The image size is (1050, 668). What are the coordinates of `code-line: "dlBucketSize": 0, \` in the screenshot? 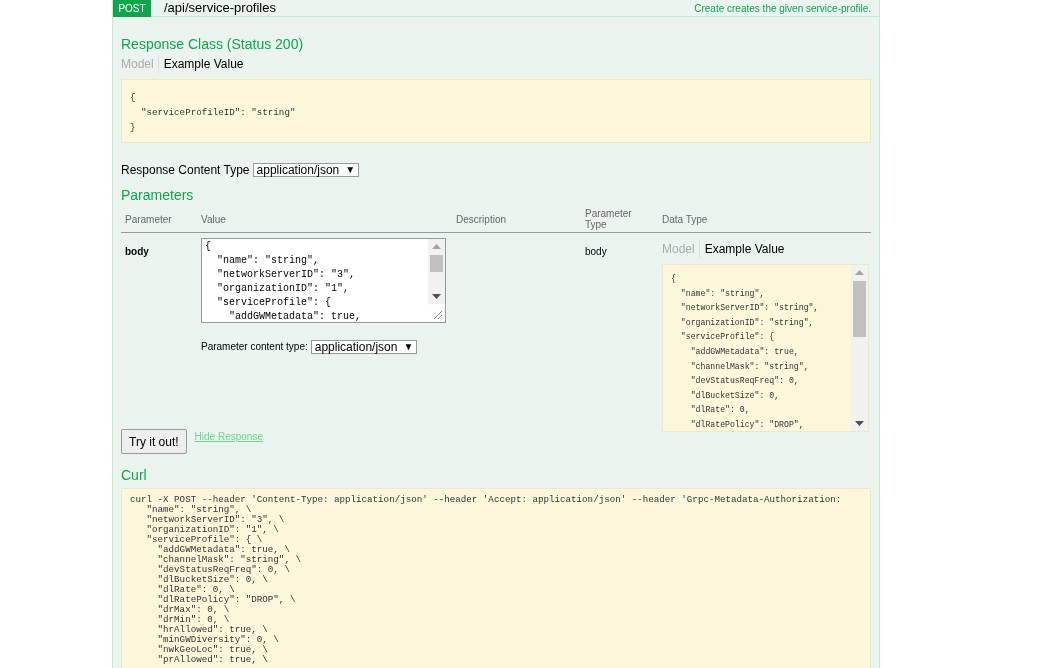 It's located at (212, 580).